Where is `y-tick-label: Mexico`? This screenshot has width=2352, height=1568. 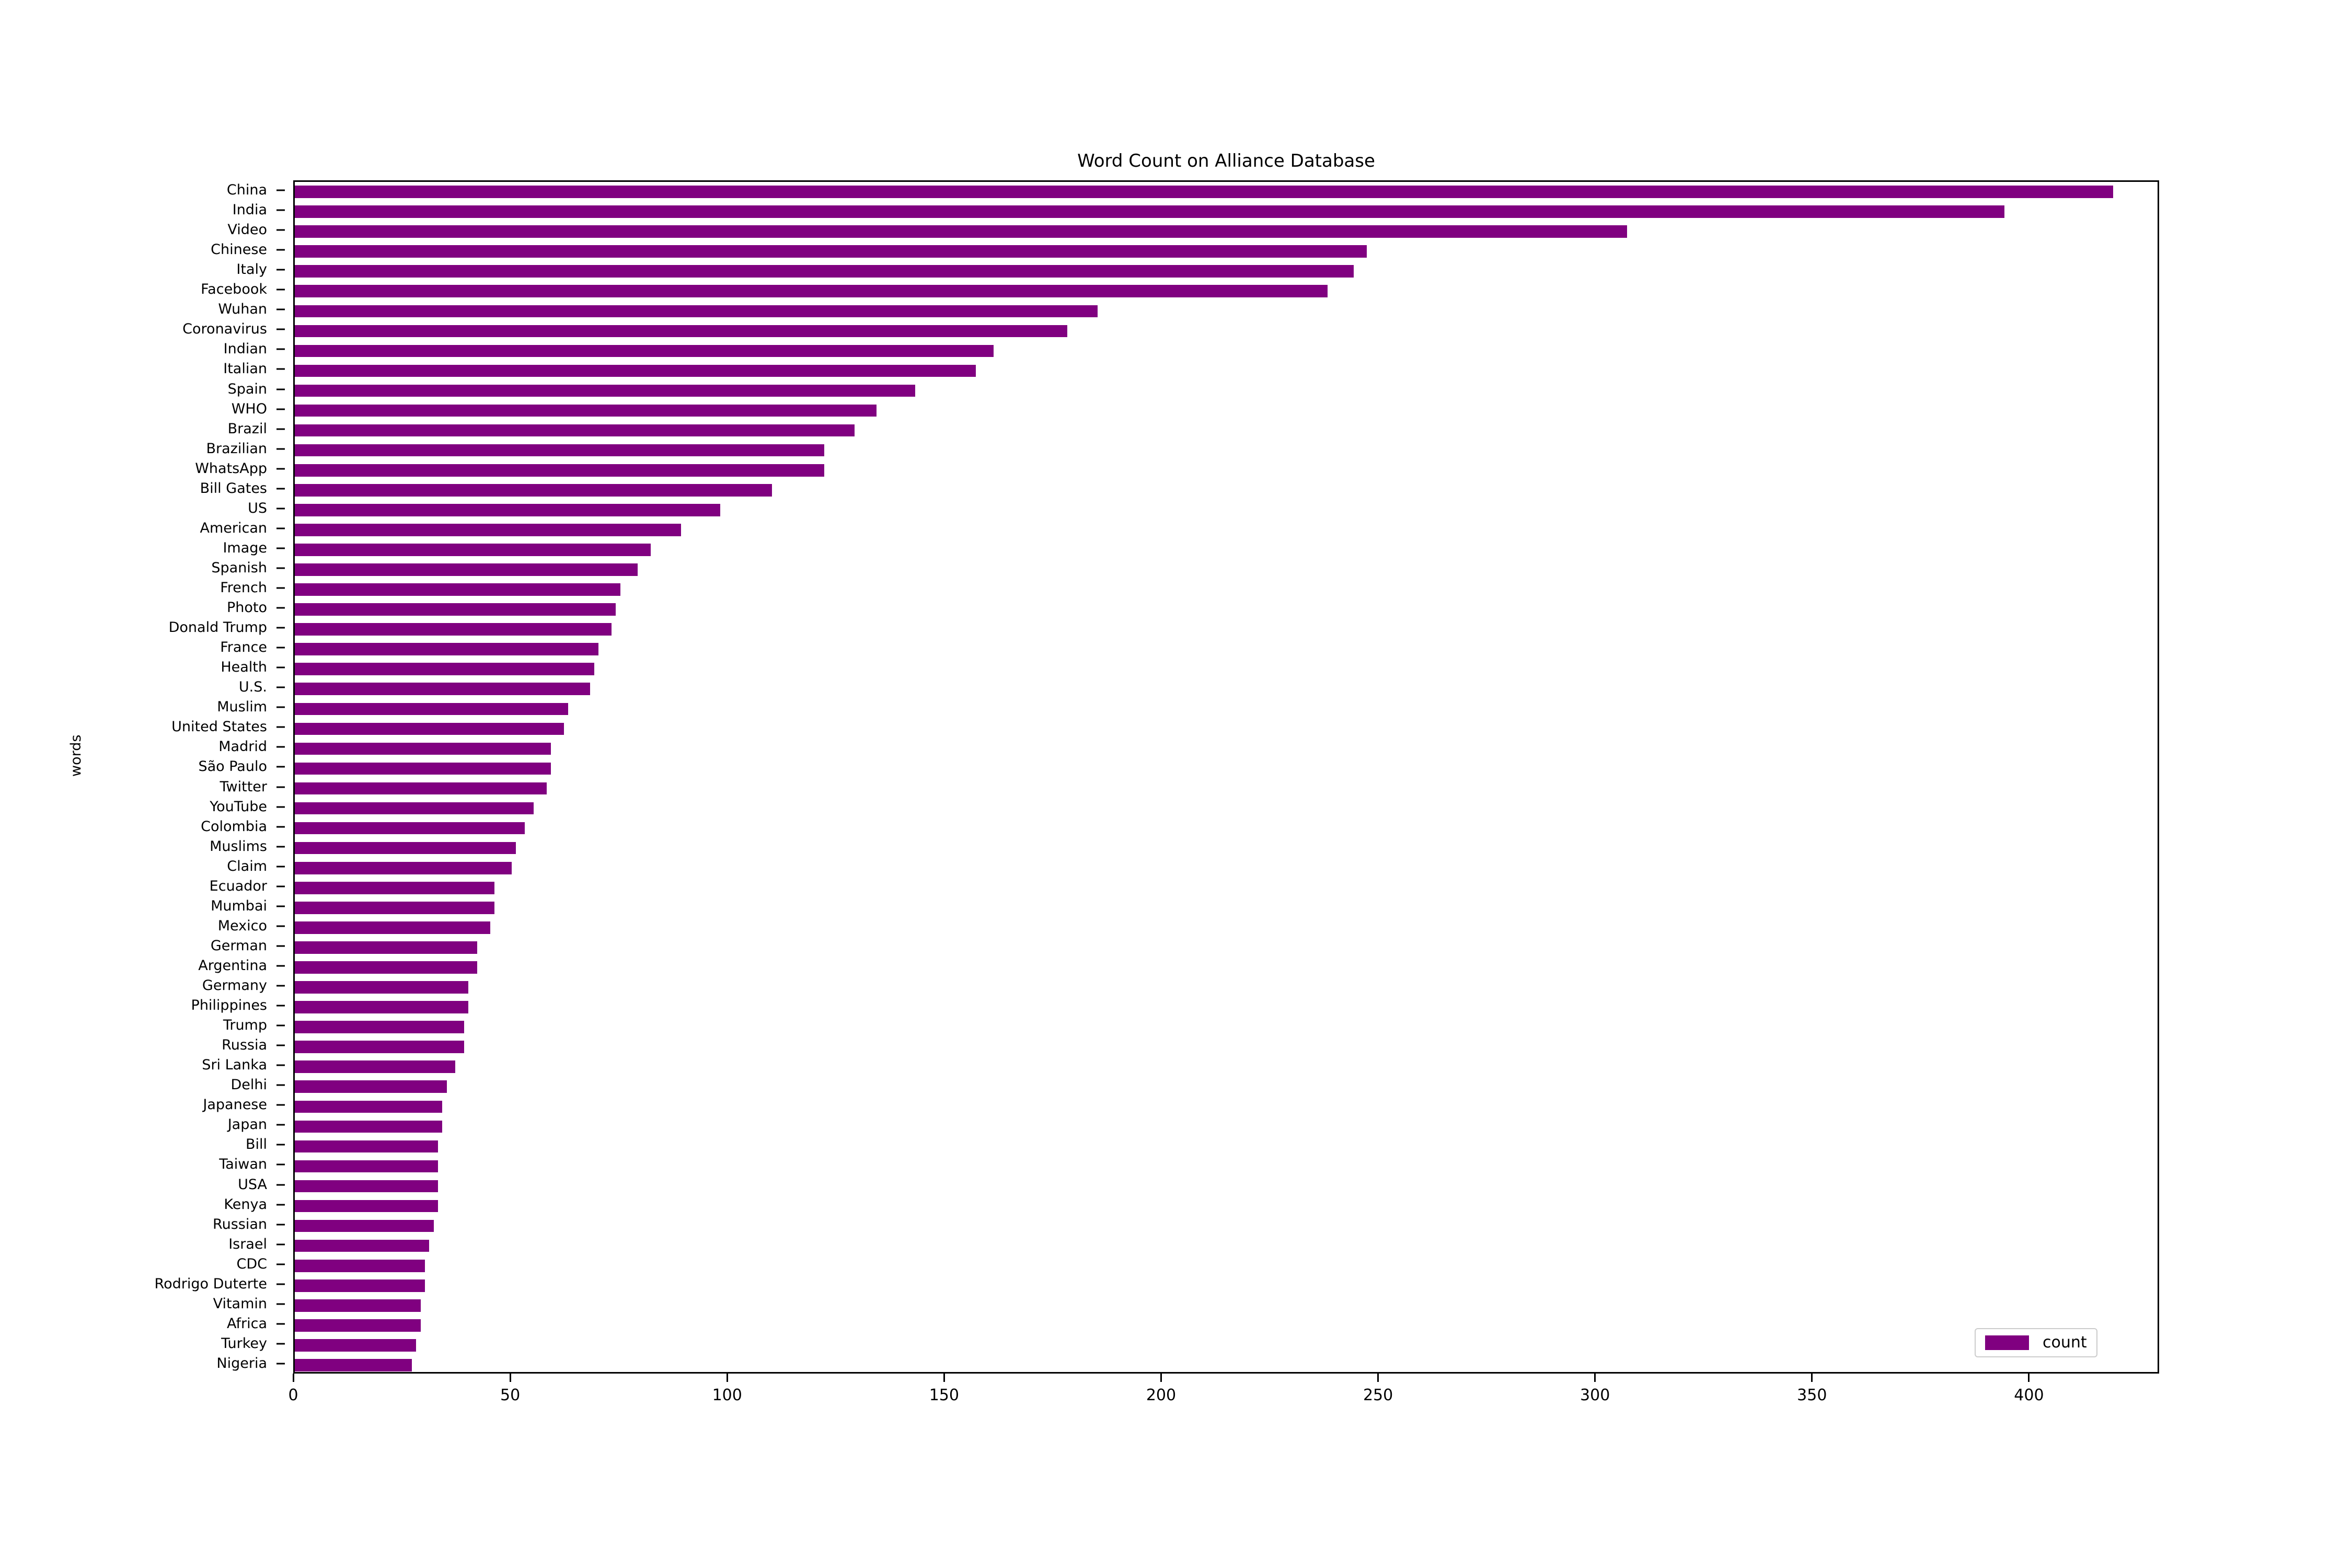
y-tick-label: Mexico is located at coordinates (242, 925).